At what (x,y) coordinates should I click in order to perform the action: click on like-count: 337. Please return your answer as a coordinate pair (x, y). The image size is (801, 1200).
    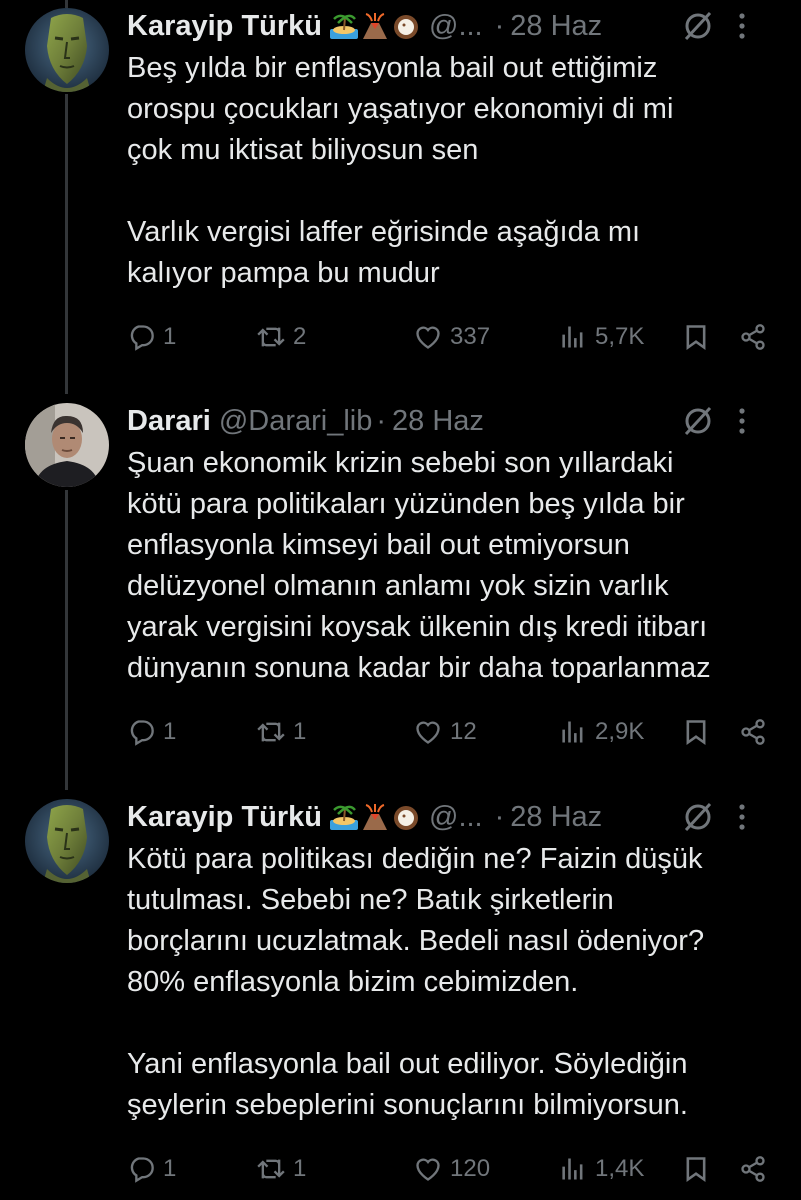
    Looking at the image, I should click on (470, 336).